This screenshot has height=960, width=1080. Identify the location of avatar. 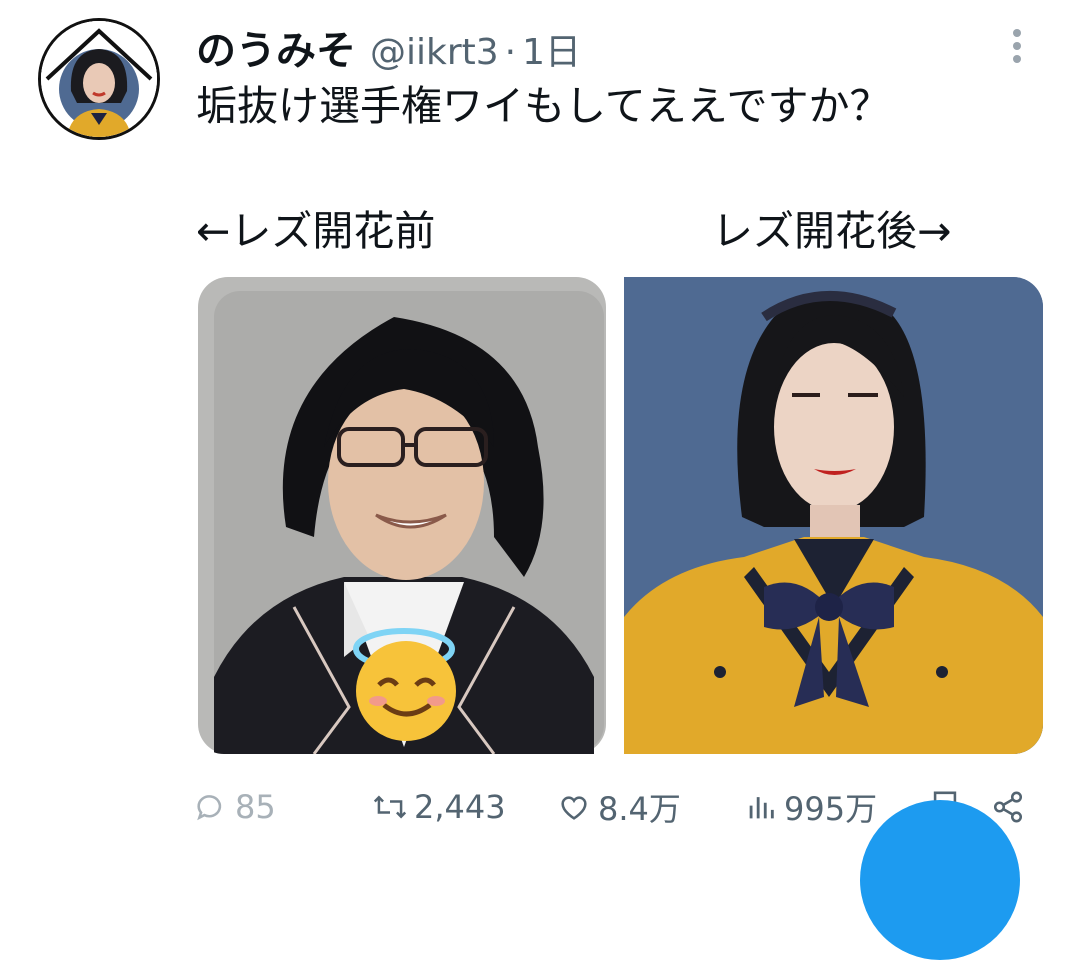
(99, 79).